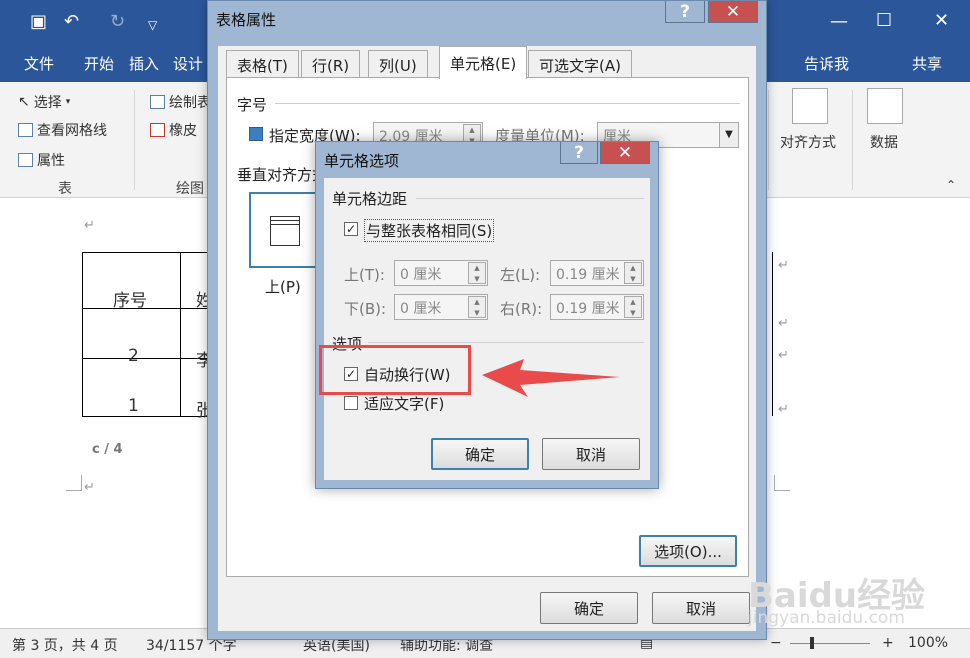  Describe the element at coordinates (117, 22) in the screenshot. I see `redo-icon: ↻` at that location.